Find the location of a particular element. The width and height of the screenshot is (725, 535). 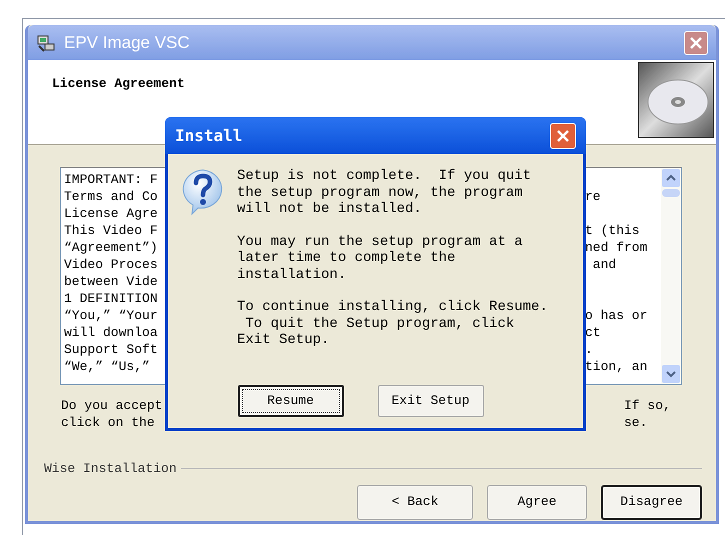

wizard-button: Agree is located at coordinates (537, 502).